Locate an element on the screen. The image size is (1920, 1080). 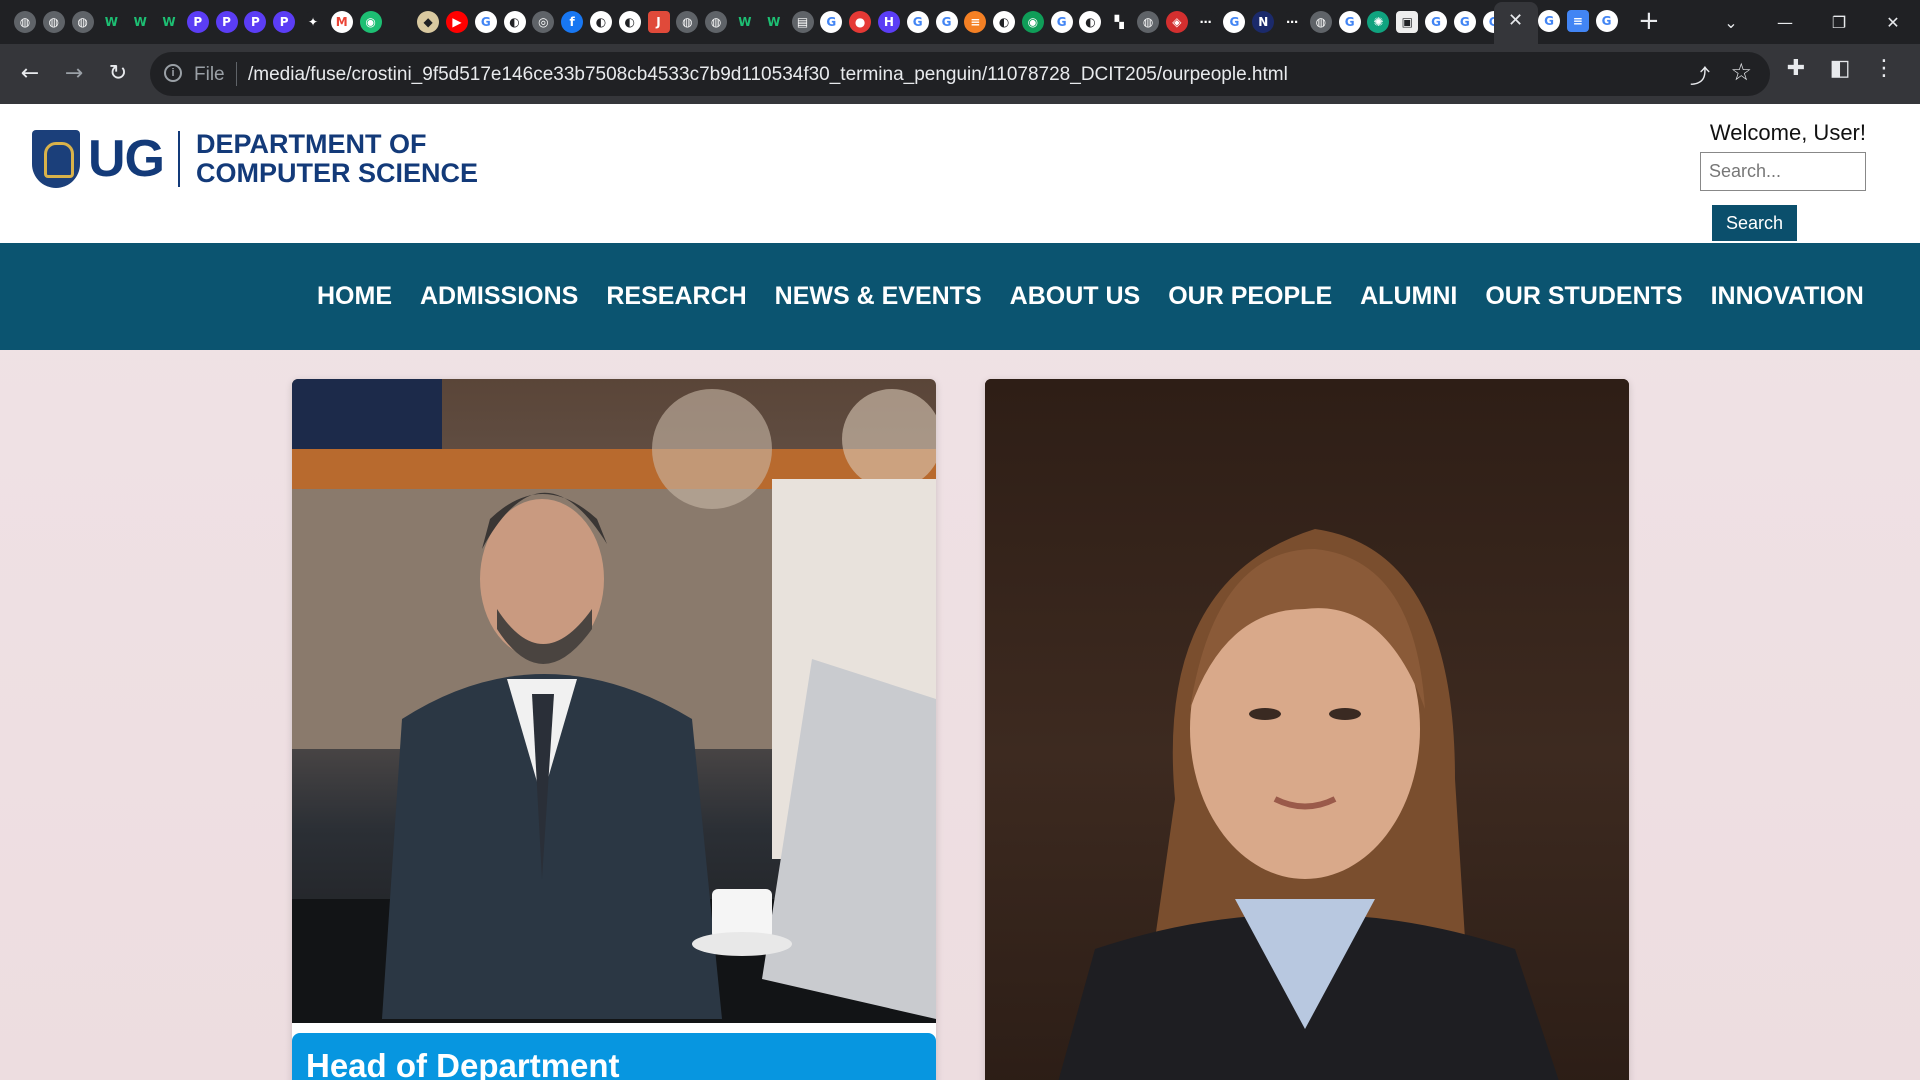
openai-icon: ✺ is located at coordinates (1378, 22).